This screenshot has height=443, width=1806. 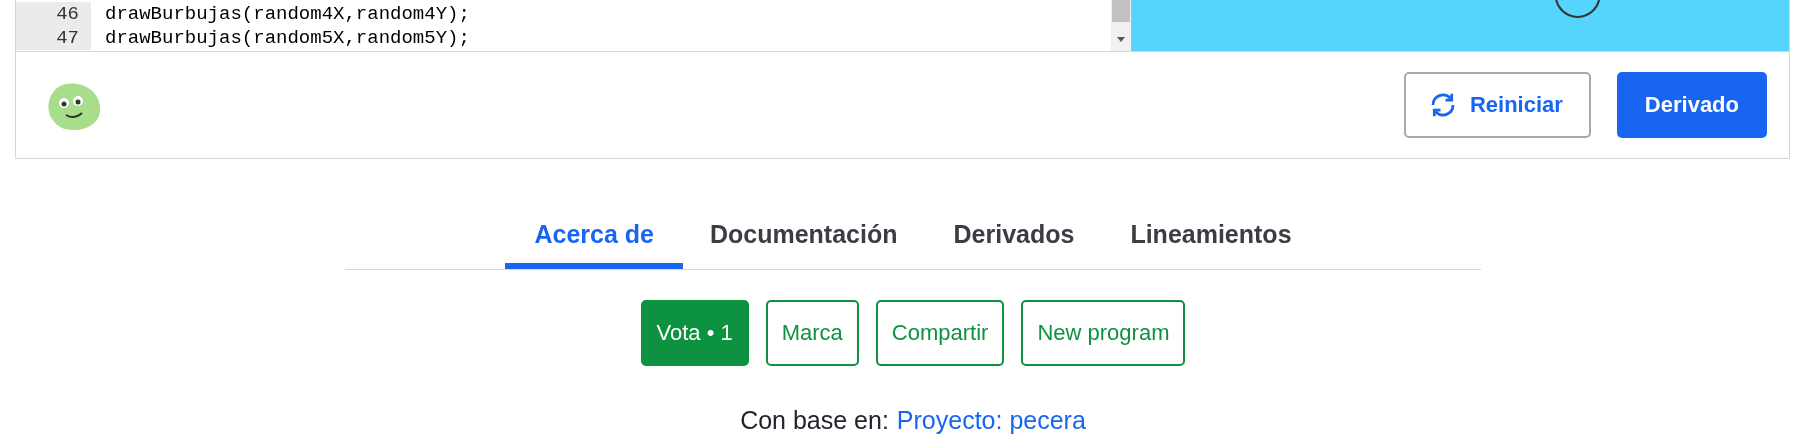 I want to click on tab: Derivados, so click(x=1014, y=244).